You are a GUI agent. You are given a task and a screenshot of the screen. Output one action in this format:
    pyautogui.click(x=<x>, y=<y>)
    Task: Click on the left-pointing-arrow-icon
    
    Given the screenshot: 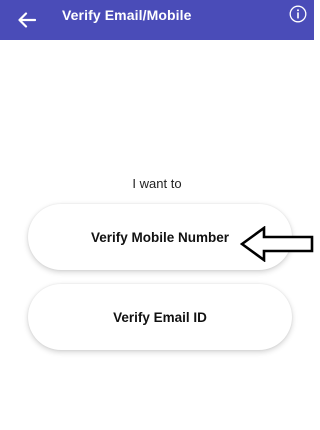 What is the action you would take?
    pyautogui.click(x=277, y=244)
    